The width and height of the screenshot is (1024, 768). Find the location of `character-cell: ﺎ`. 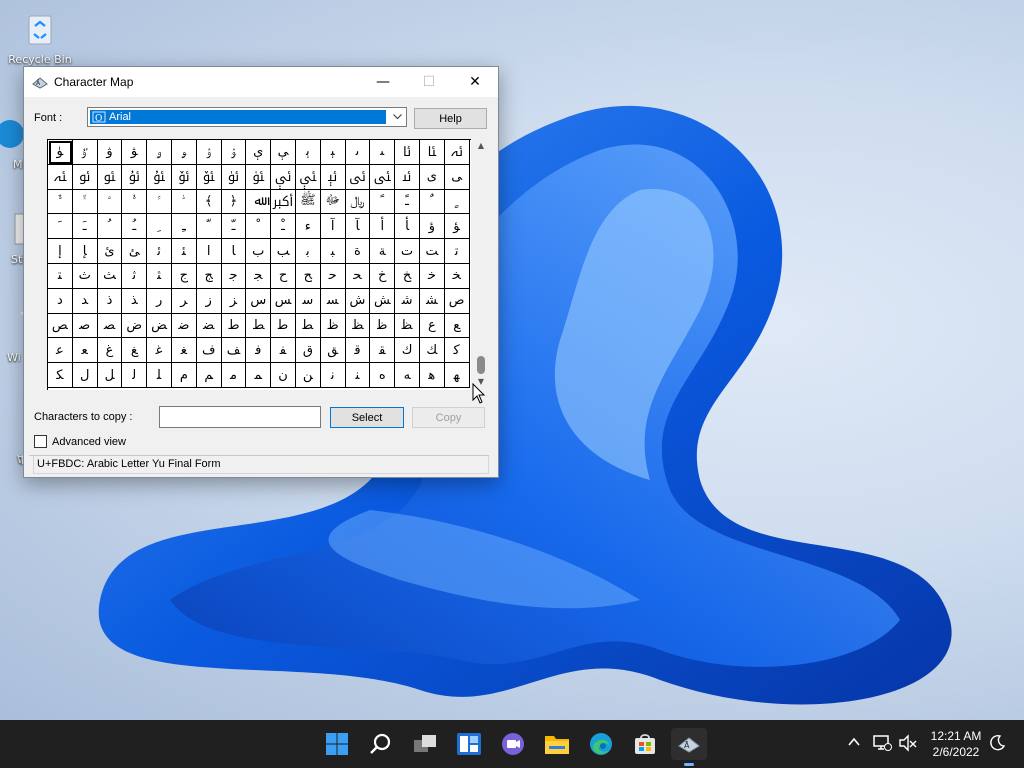

character-cell: ﺎ is located at coordinates (234, 251).